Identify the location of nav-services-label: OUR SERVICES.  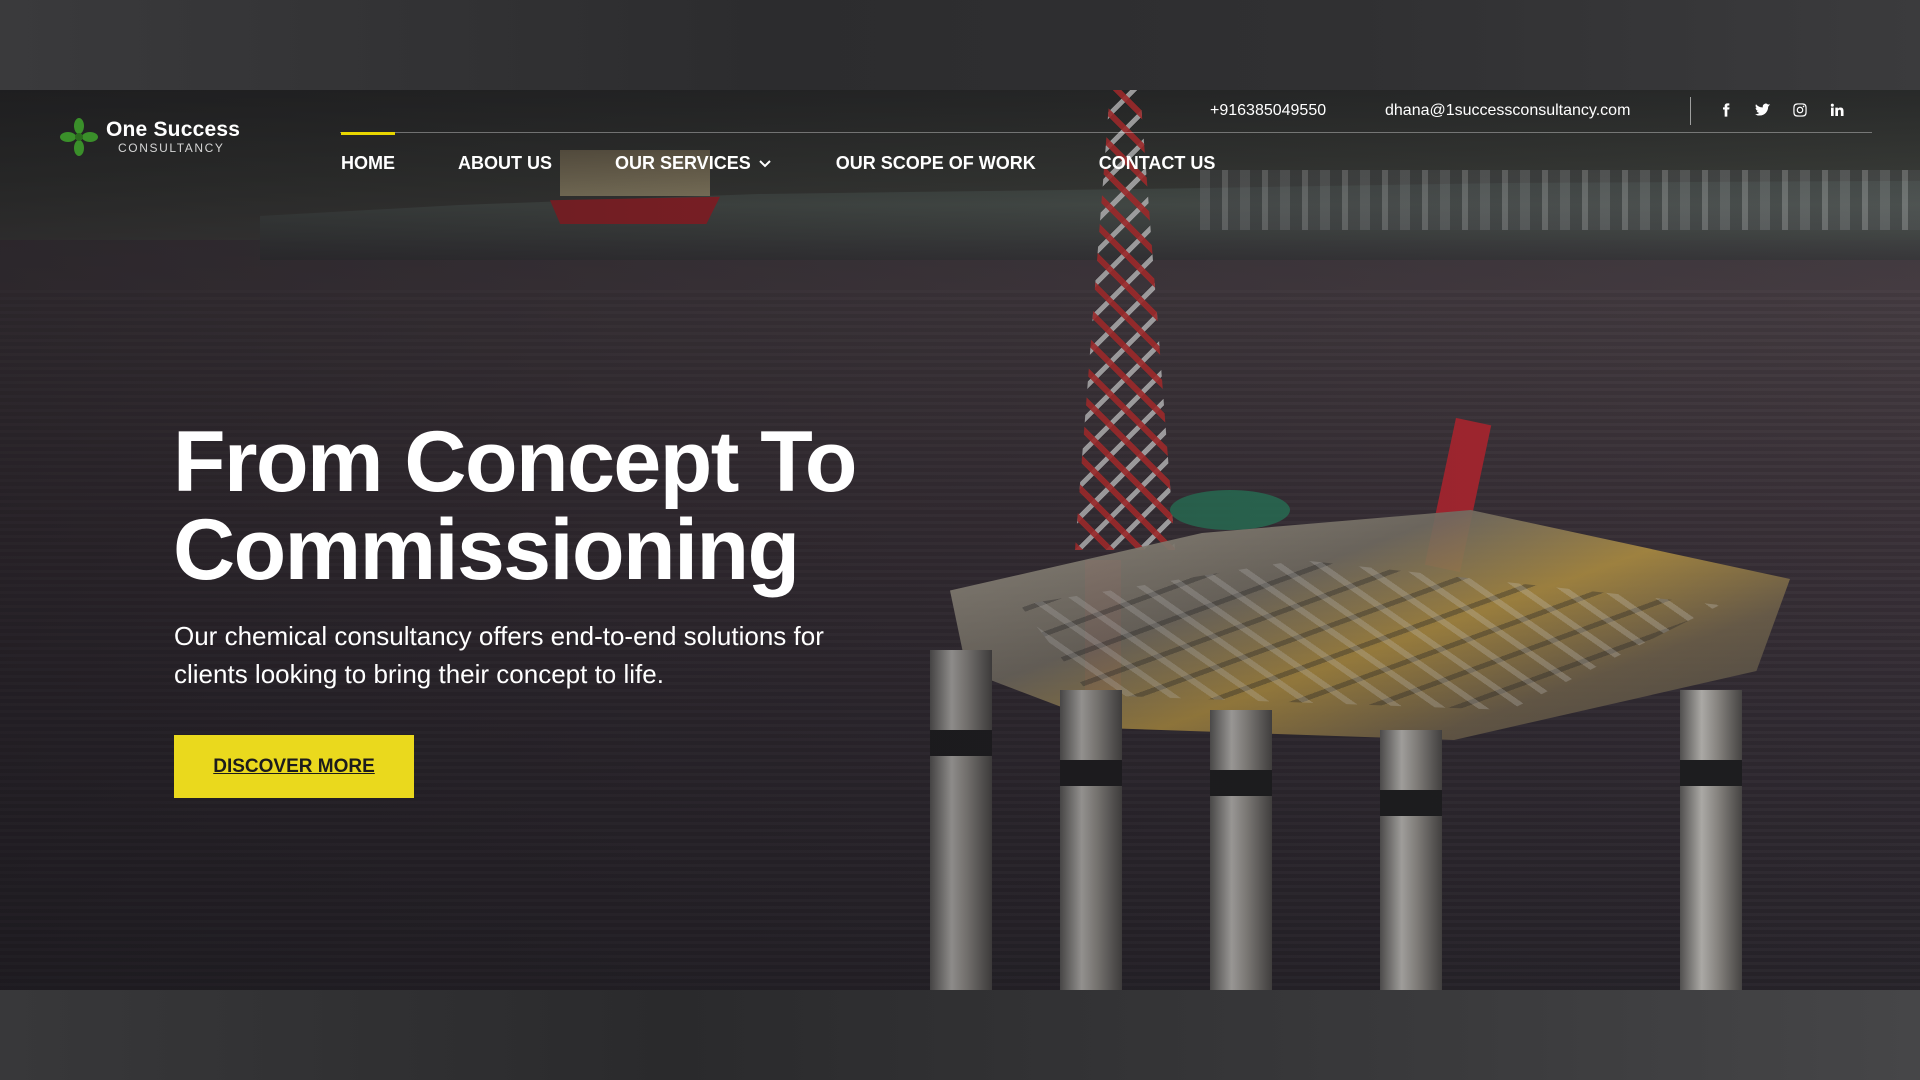
(683, 163).